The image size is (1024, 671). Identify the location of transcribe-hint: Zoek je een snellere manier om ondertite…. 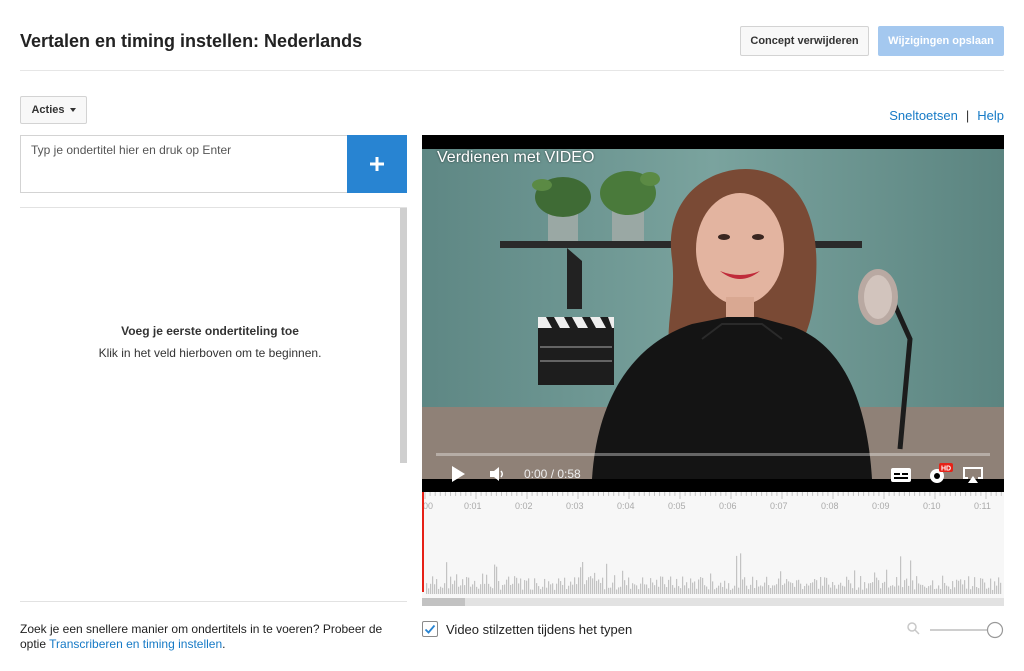
(215, 637).